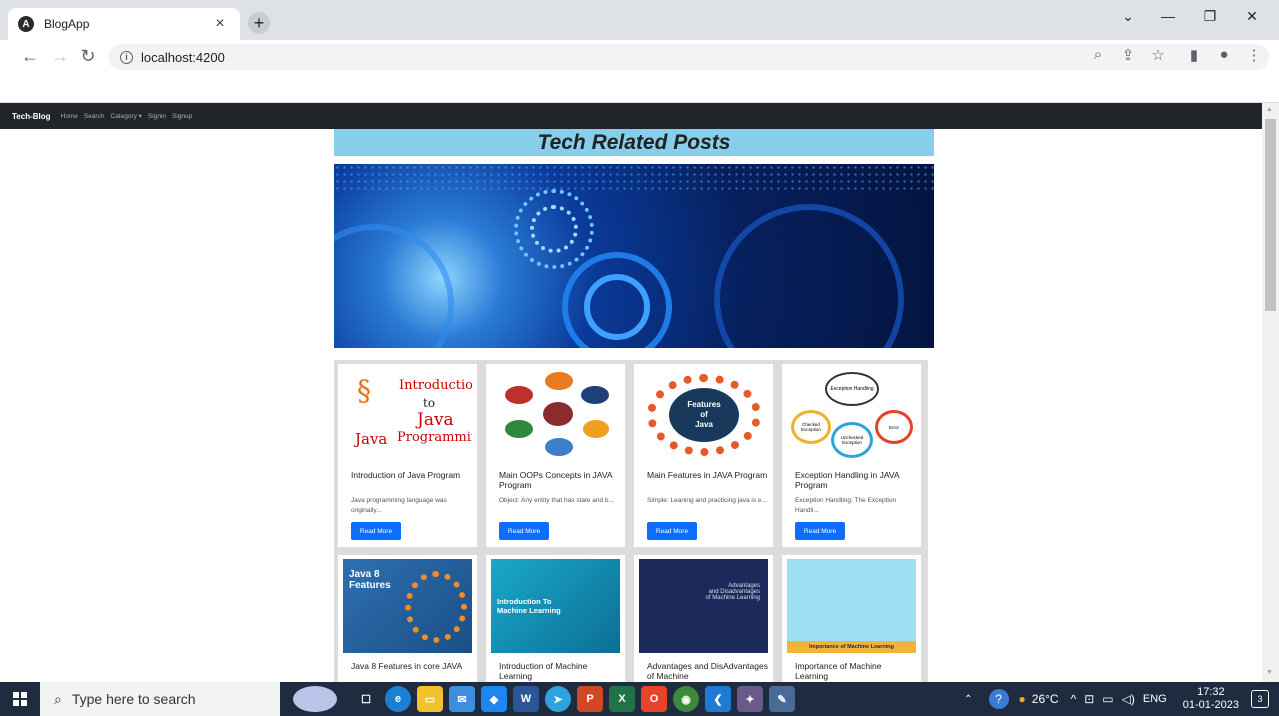 Image resolution: width=1279 pixels, height=716 pixels. I want to click on file-explorer-icon: ▭, so click(430, 699).